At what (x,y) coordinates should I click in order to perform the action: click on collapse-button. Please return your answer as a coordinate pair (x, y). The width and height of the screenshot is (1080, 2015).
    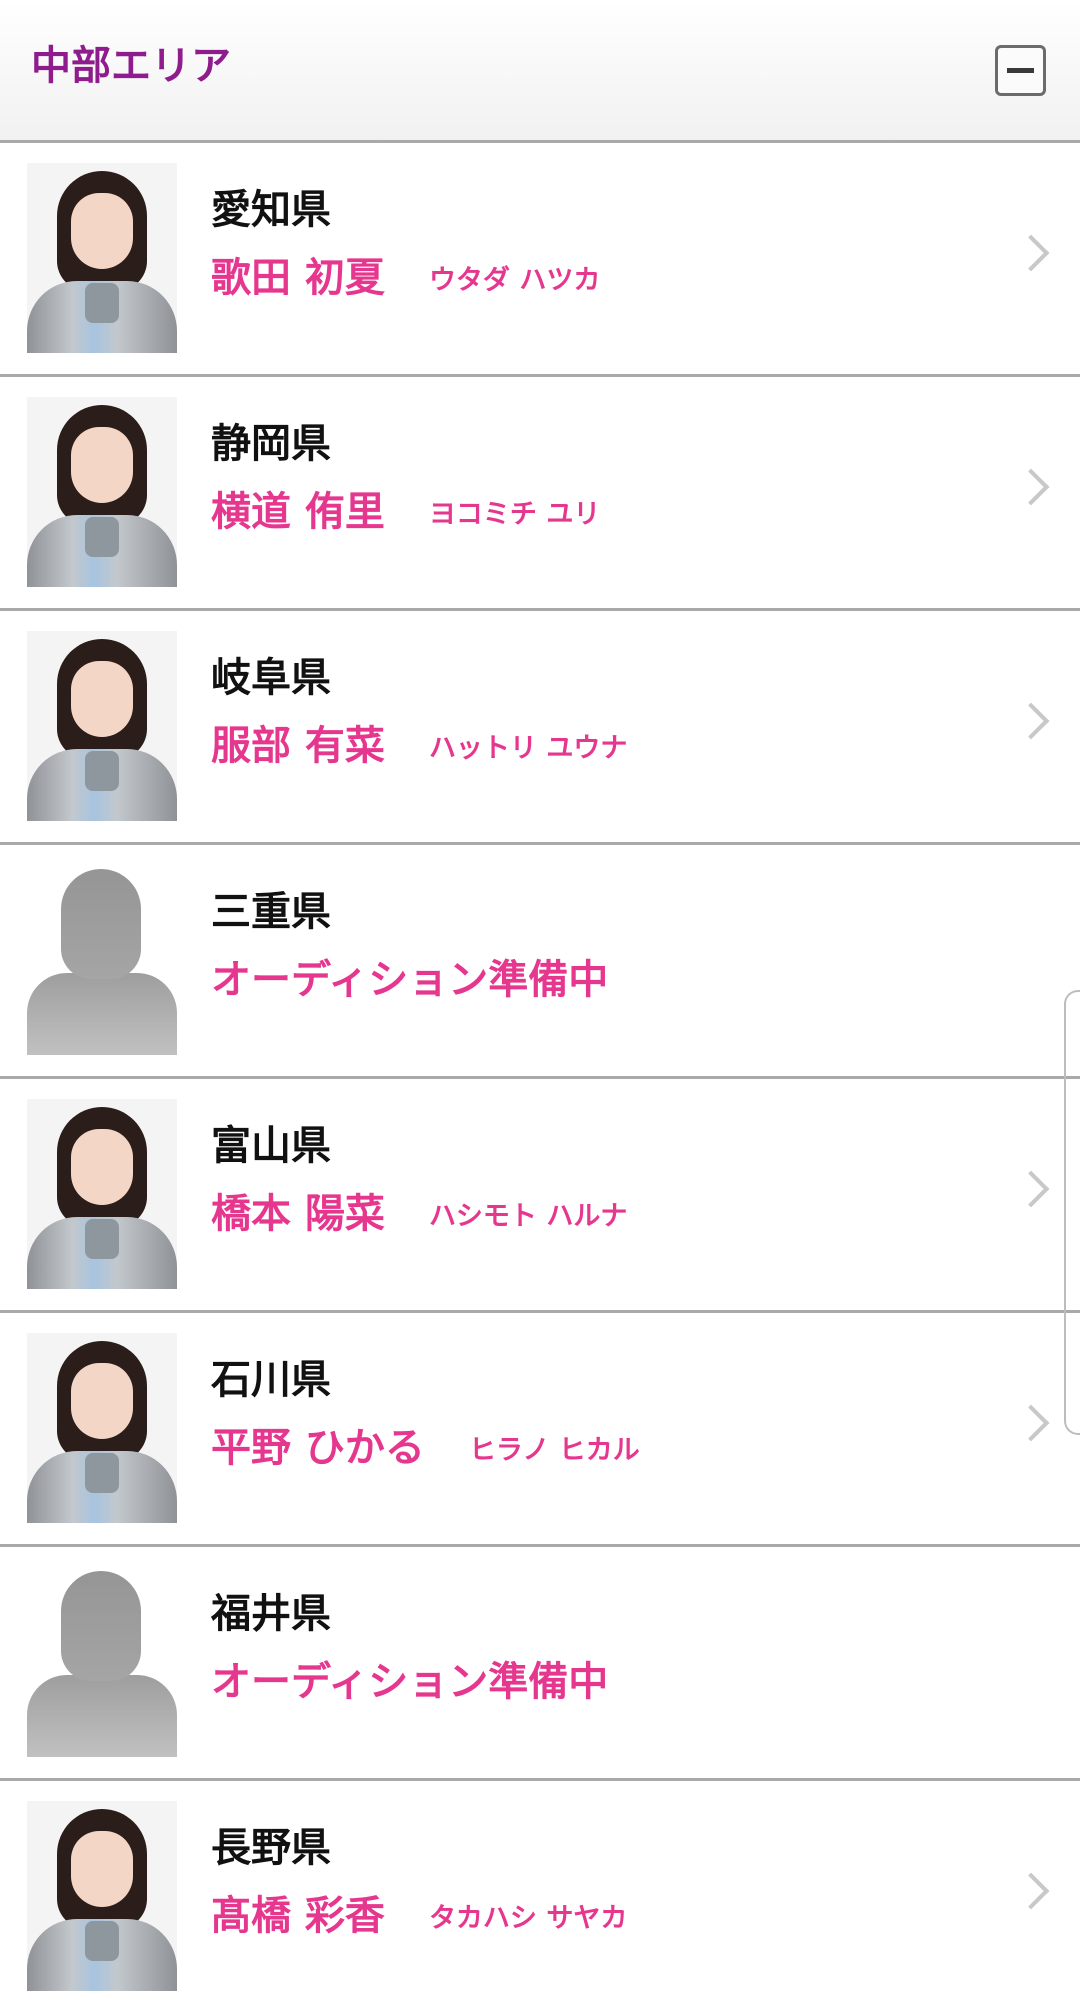
    Looking at the image, I should click on (1020, 70).